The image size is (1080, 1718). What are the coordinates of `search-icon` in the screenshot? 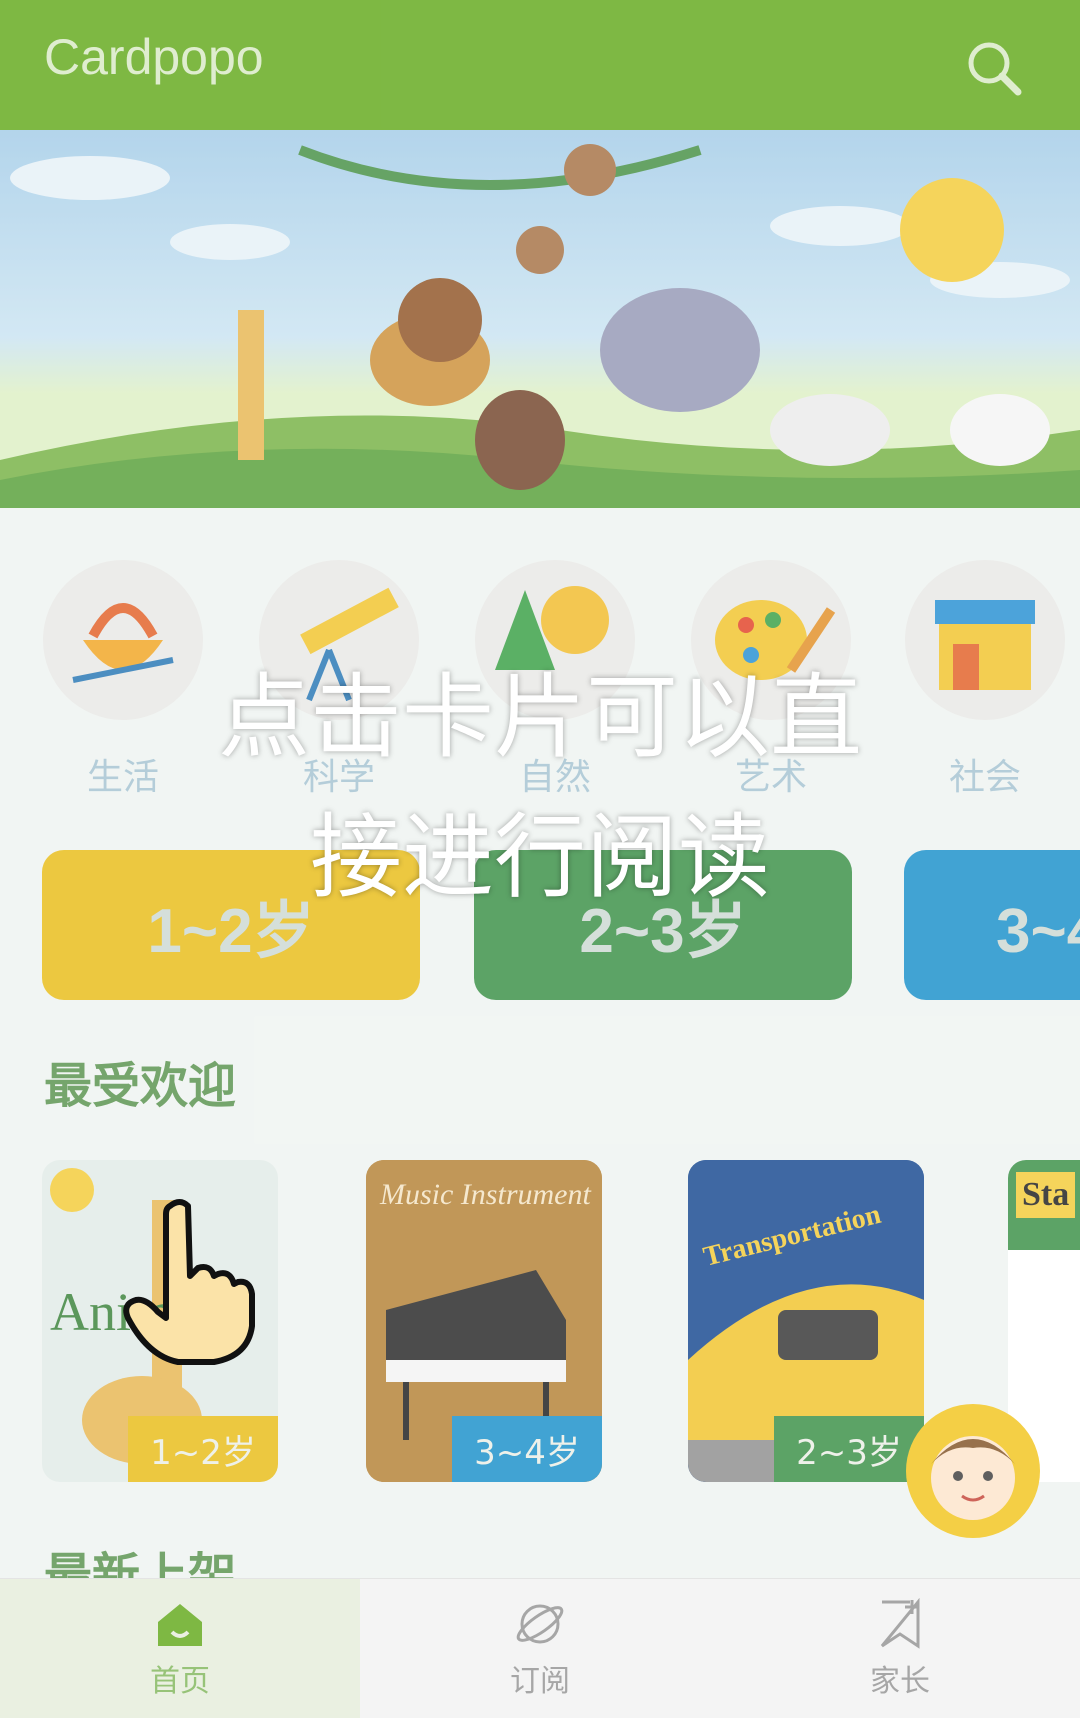 It's located at (994, 68).